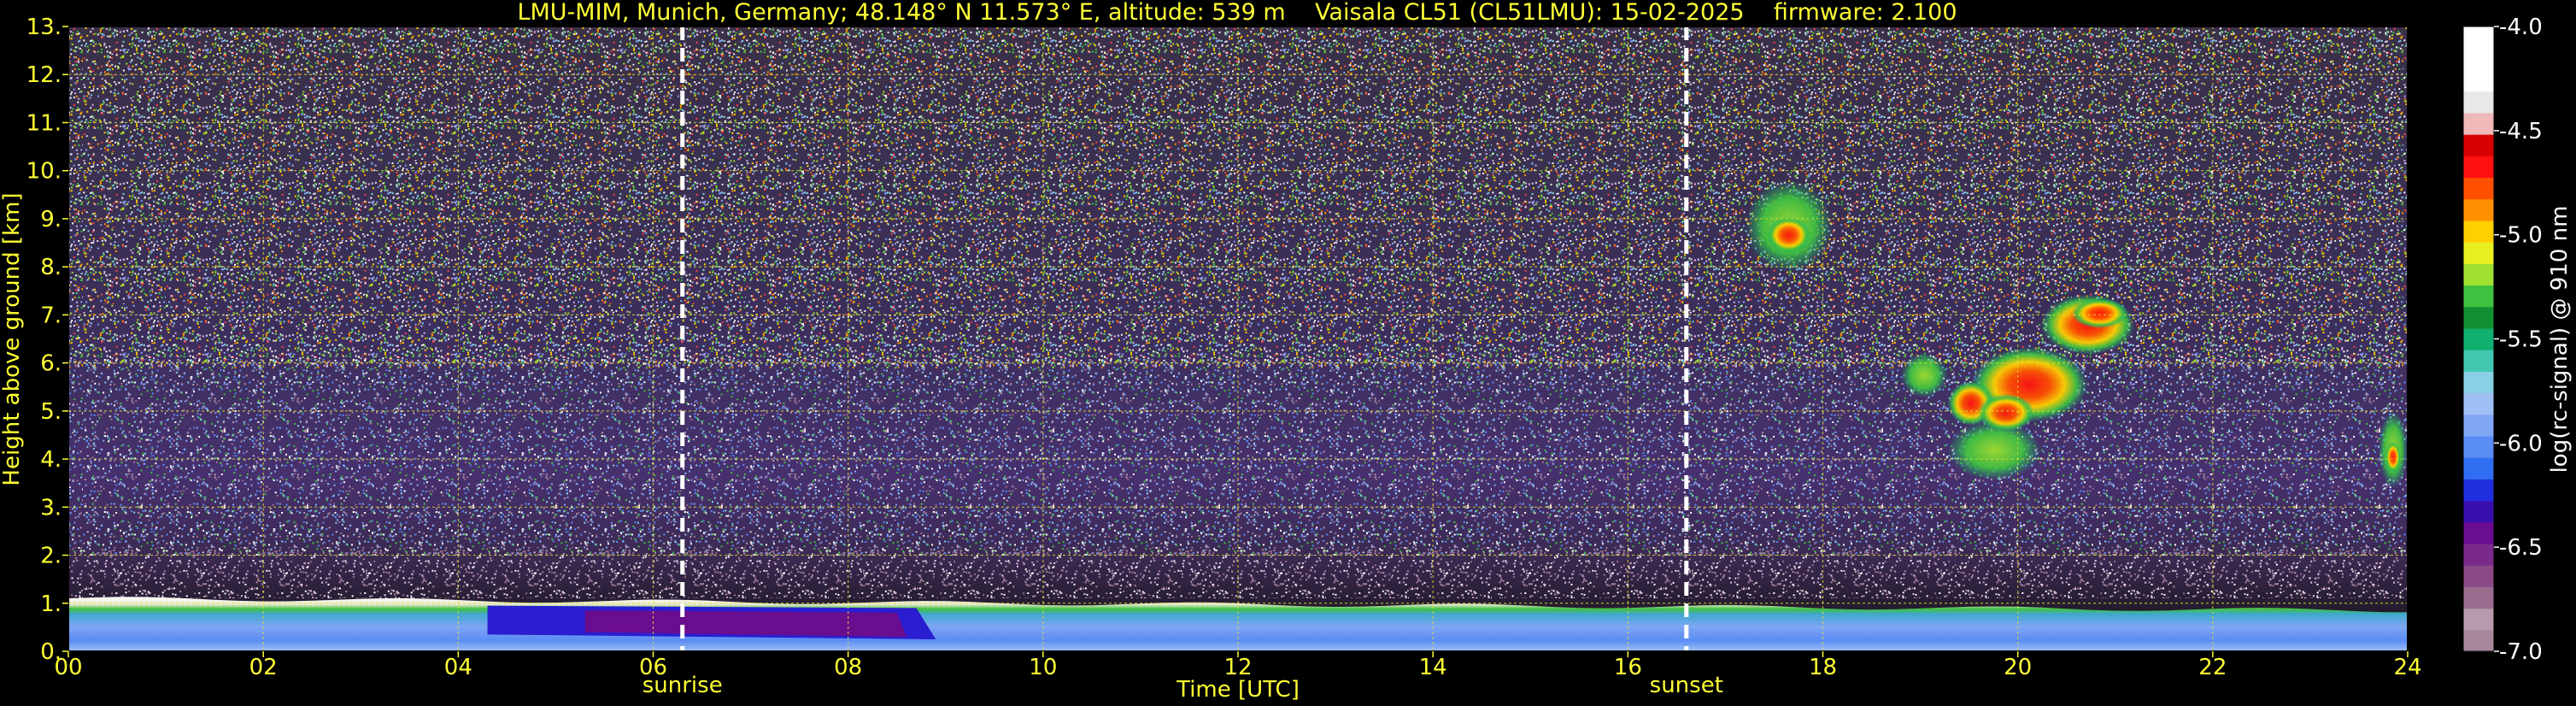 This screenshot has height=706, width=2576. What do you see at coordinates (2560, 340) in the screenshot?
I see `colorbar-label: log(rc-signal) @ 910 nm` at bounding box center [2560, 340].